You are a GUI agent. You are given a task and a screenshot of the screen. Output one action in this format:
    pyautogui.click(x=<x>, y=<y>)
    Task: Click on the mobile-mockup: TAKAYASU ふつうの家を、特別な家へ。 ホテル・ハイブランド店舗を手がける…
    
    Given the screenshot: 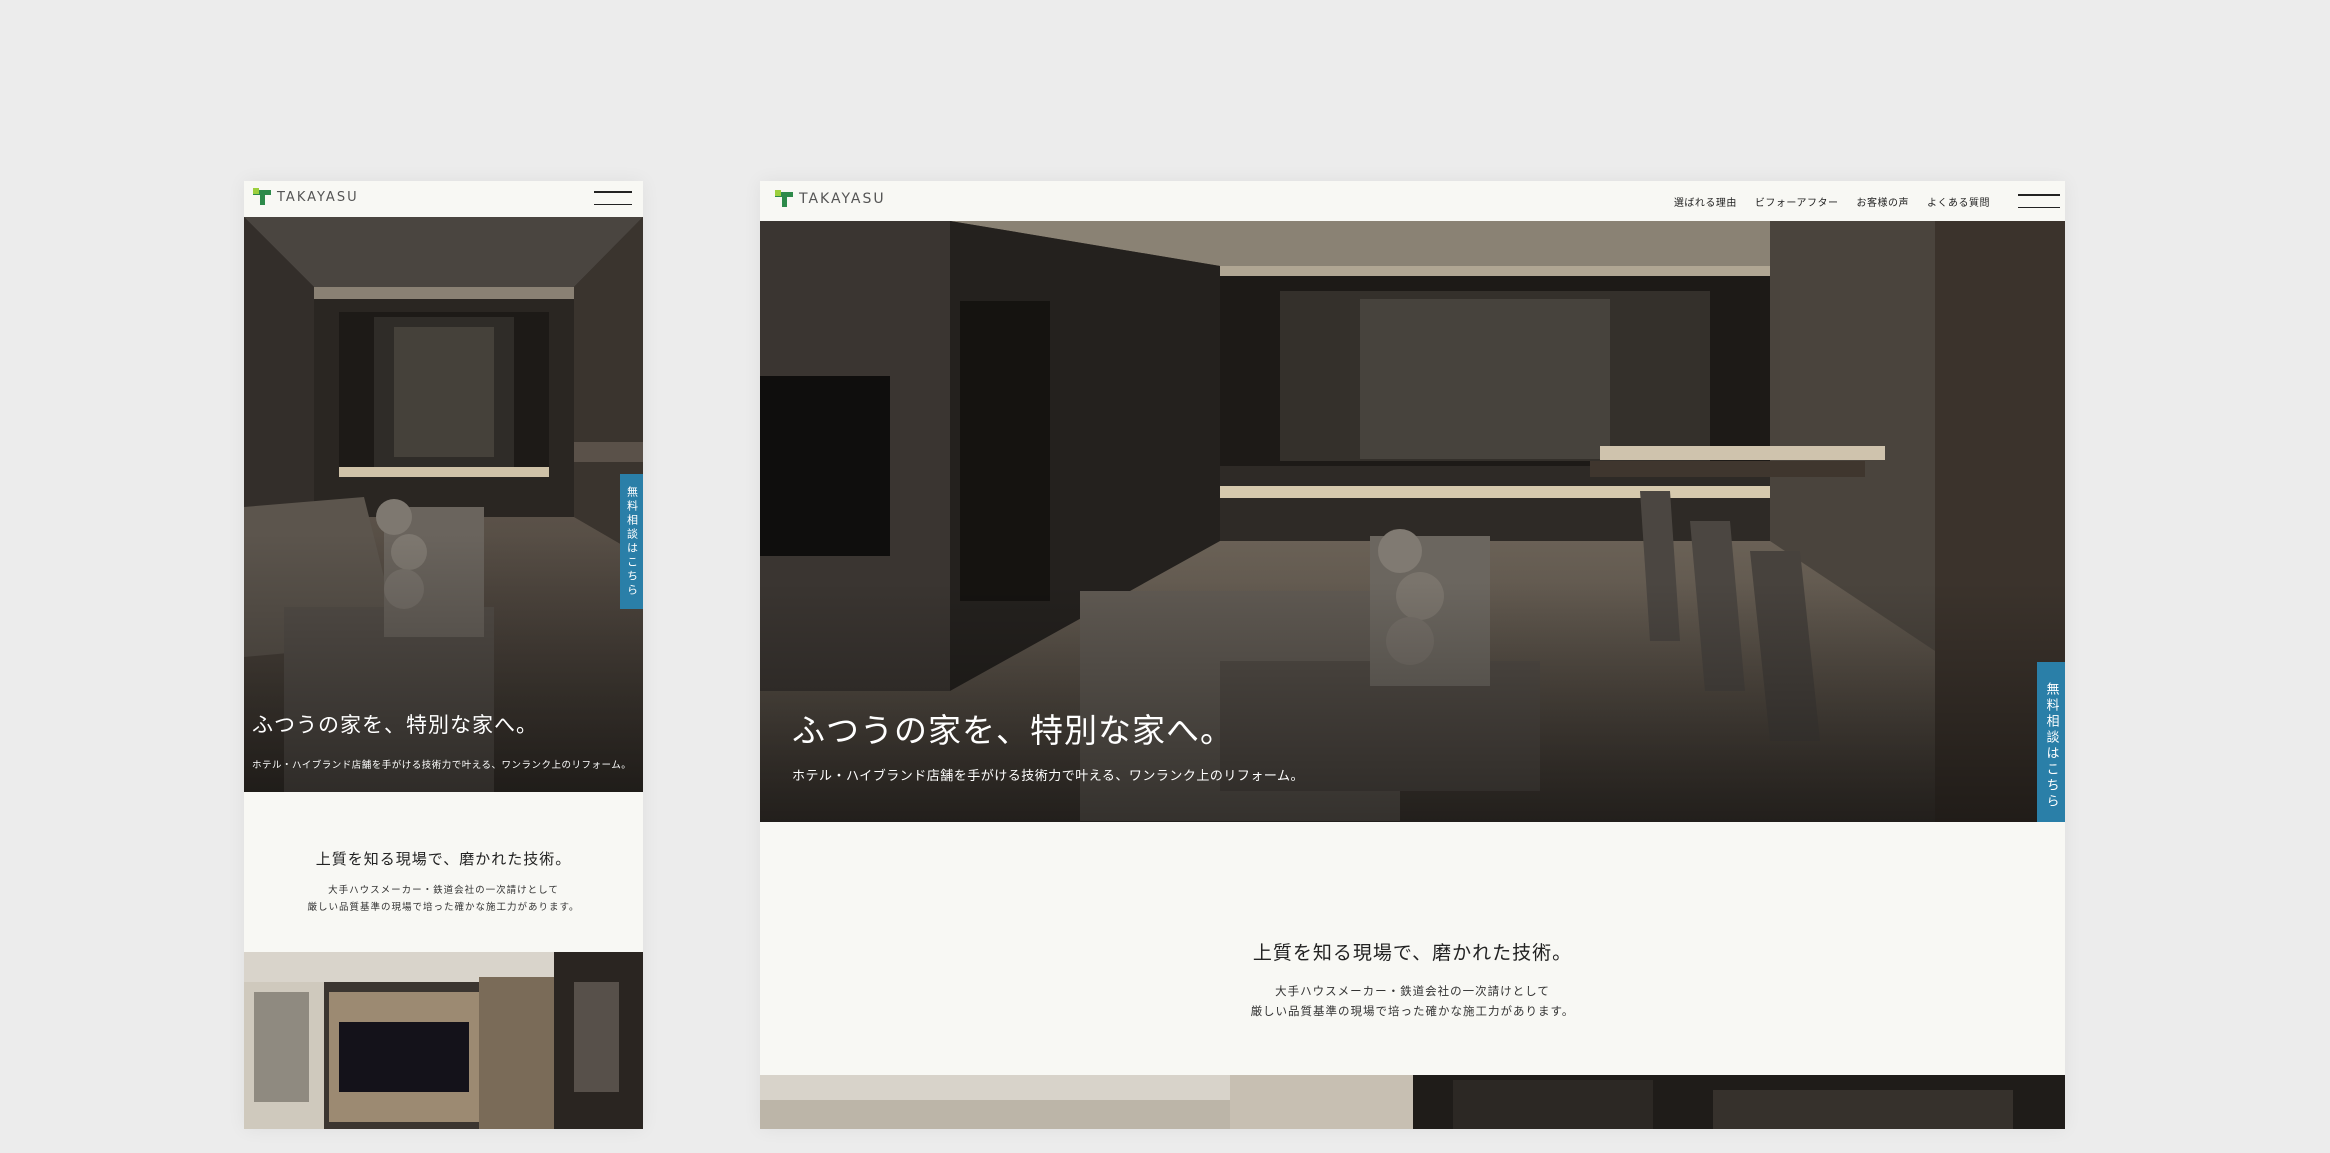 What is the action you would take?
    pyautogui.click(x=443, y=655)
    